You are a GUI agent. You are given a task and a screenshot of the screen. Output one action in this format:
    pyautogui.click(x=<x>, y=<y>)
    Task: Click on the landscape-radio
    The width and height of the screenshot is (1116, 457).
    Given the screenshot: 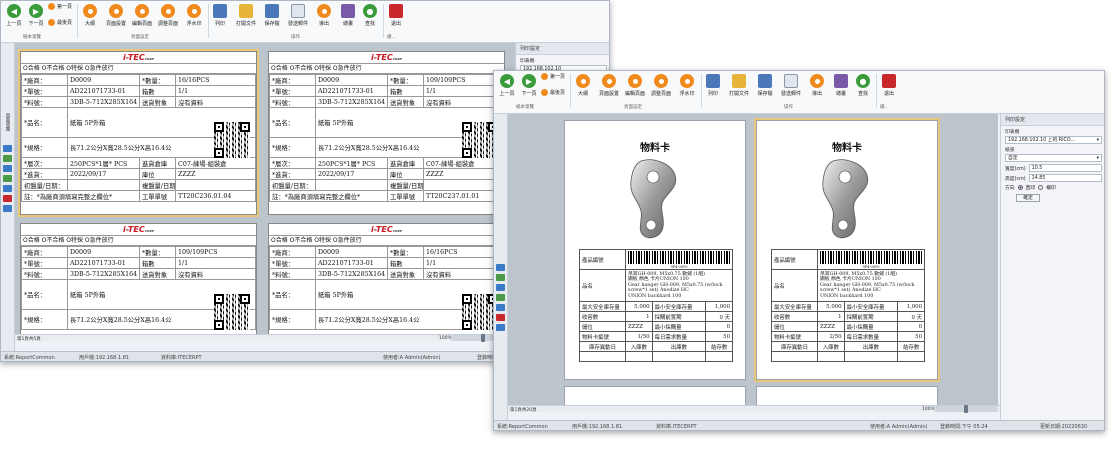 What is the action you would take?
    pyautogui.click(x=1041, y=187)
    